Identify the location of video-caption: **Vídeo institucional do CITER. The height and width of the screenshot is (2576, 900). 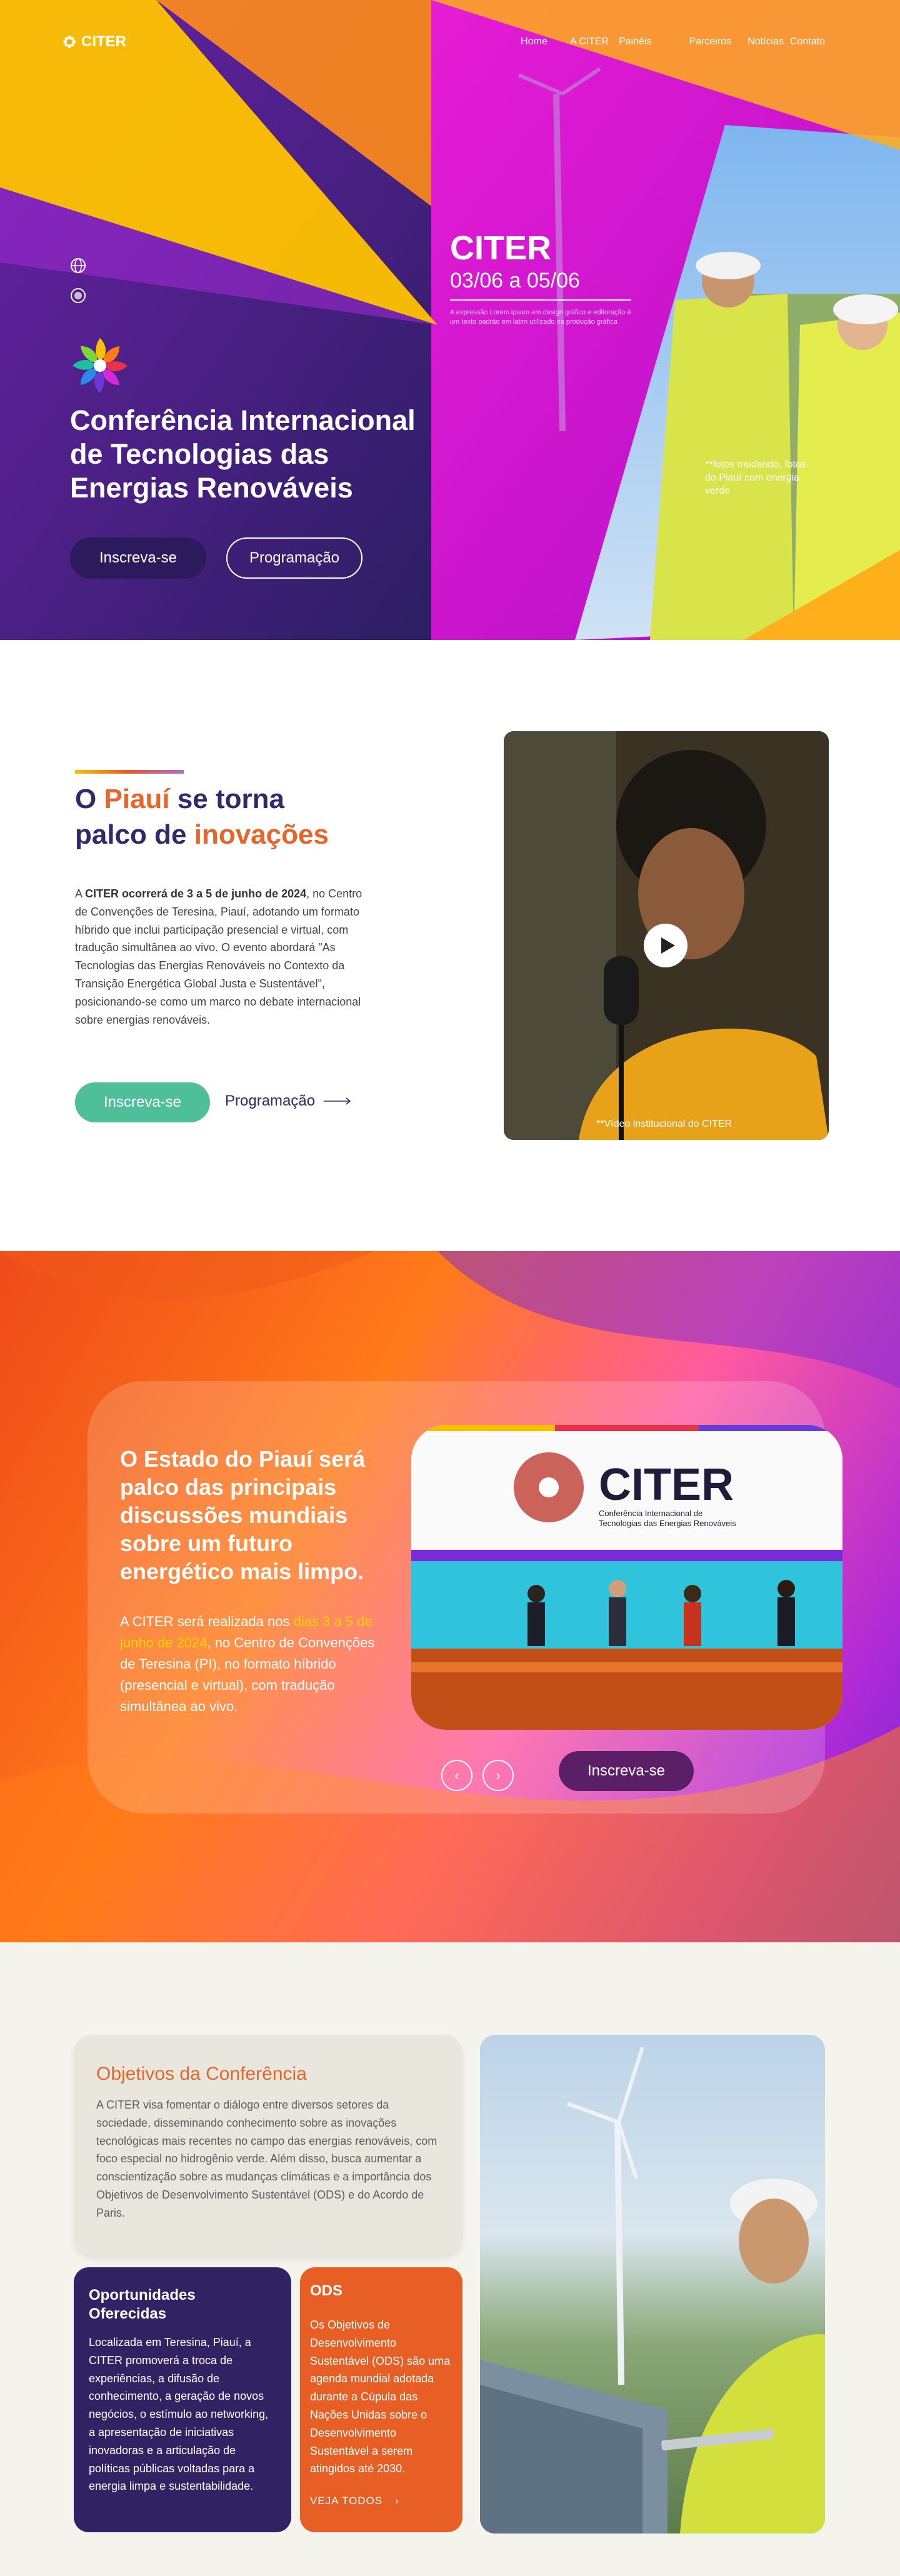
(664, 1124).